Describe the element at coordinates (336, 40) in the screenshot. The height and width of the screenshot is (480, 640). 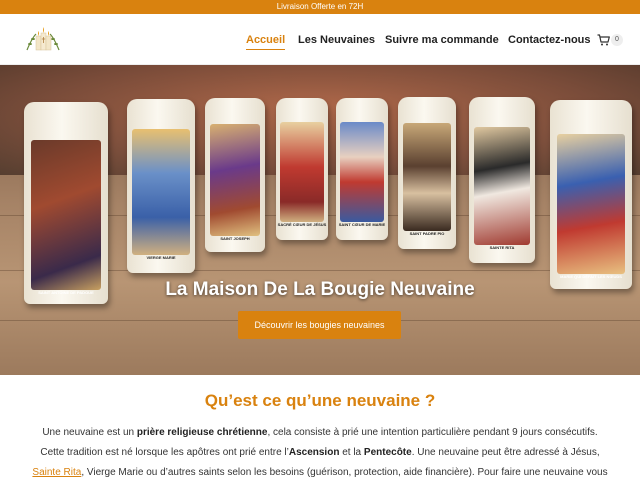
I see `nav-les-neuvaines: Les Neuvaines` at that location.